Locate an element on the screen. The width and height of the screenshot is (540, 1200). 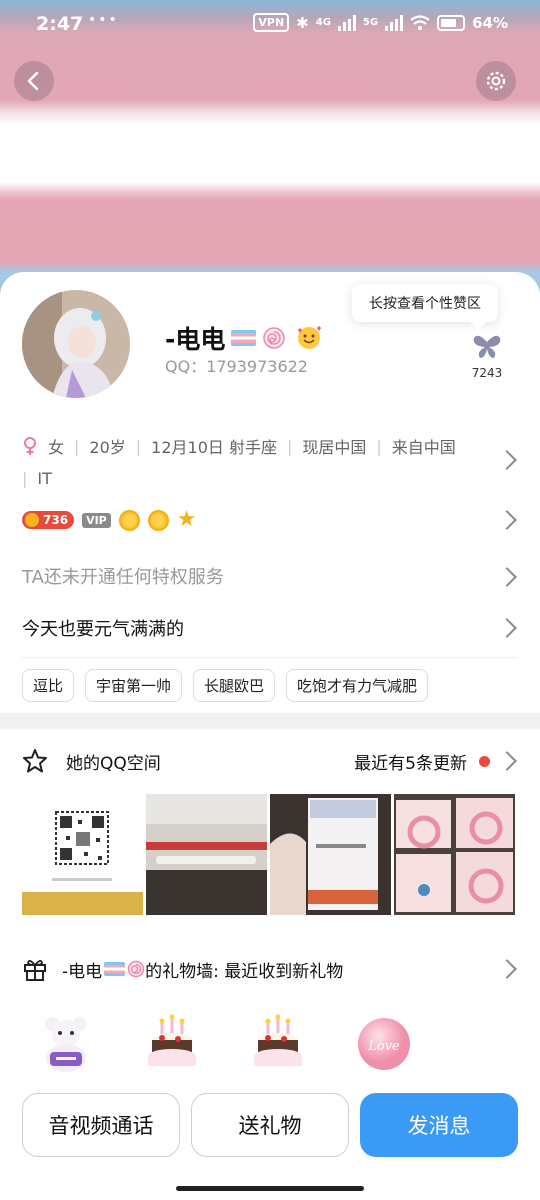
network-4g-label: 4G is located at coordinates (323, 22).